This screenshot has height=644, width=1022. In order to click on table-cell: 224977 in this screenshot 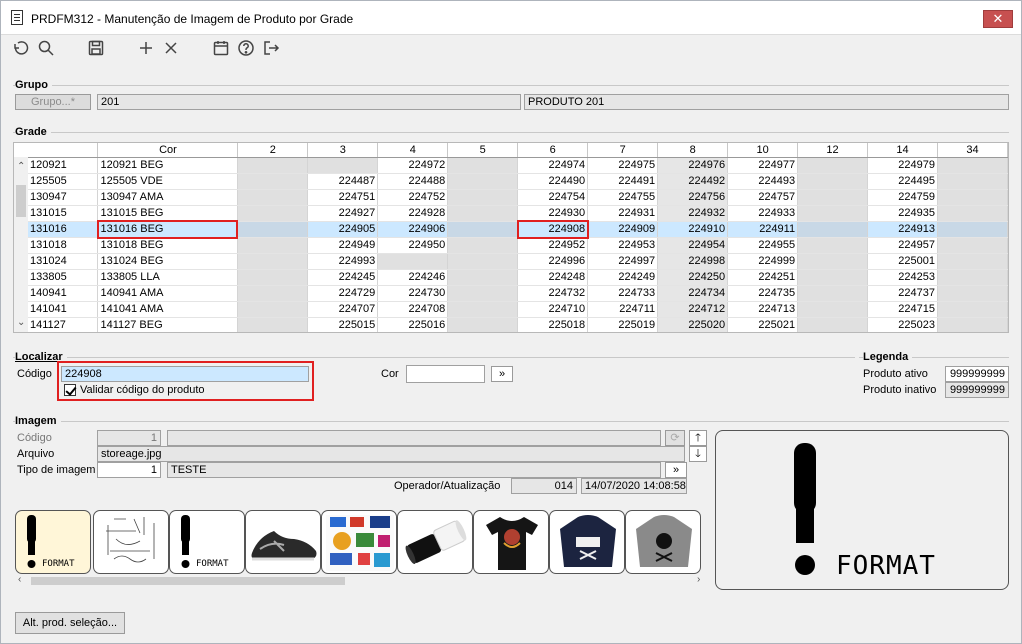, I will do `click(763, 165)`.